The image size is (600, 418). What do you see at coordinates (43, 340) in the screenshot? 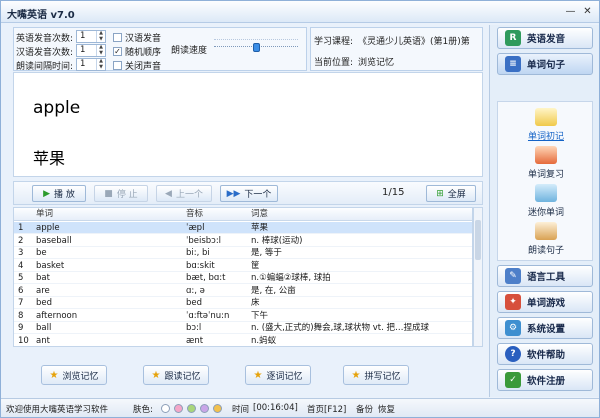
I see `row-word: ant` at bounding box center [43, 340].